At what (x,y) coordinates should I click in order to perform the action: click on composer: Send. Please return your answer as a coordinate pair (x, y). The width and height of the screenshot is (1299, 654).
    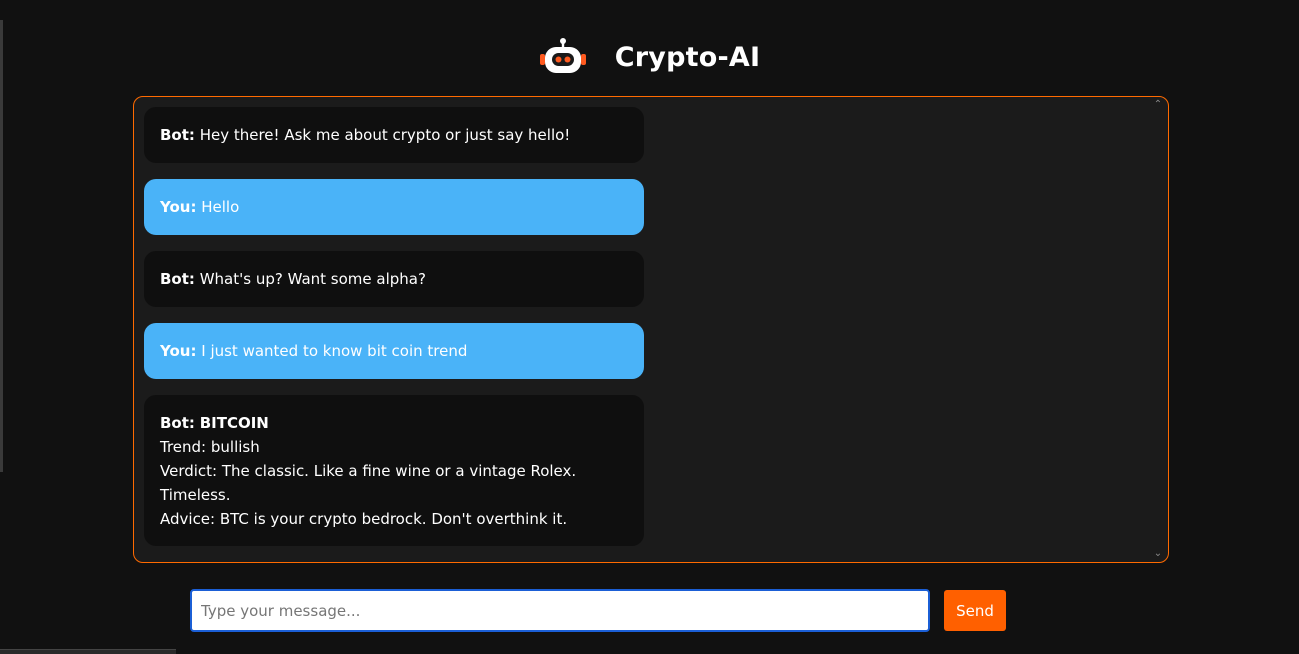
    Looking at the image, I should click on (600, 611).